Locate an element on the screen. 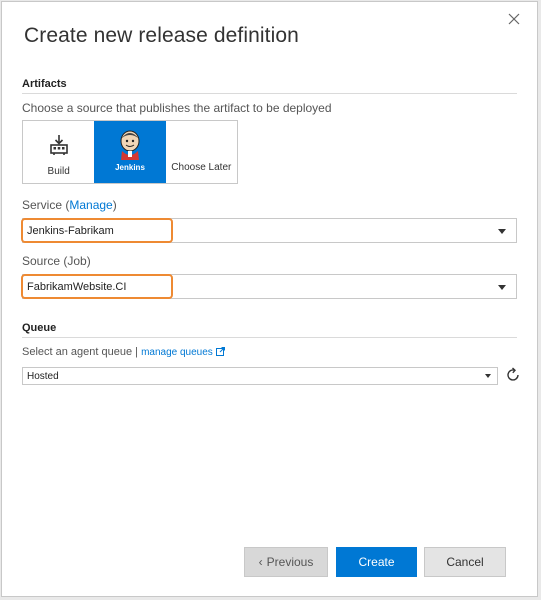 The width and height of the screenshot is (541, 600). queue-hint: Select an agent queue | manage queues is located at coordinates (123, 352).